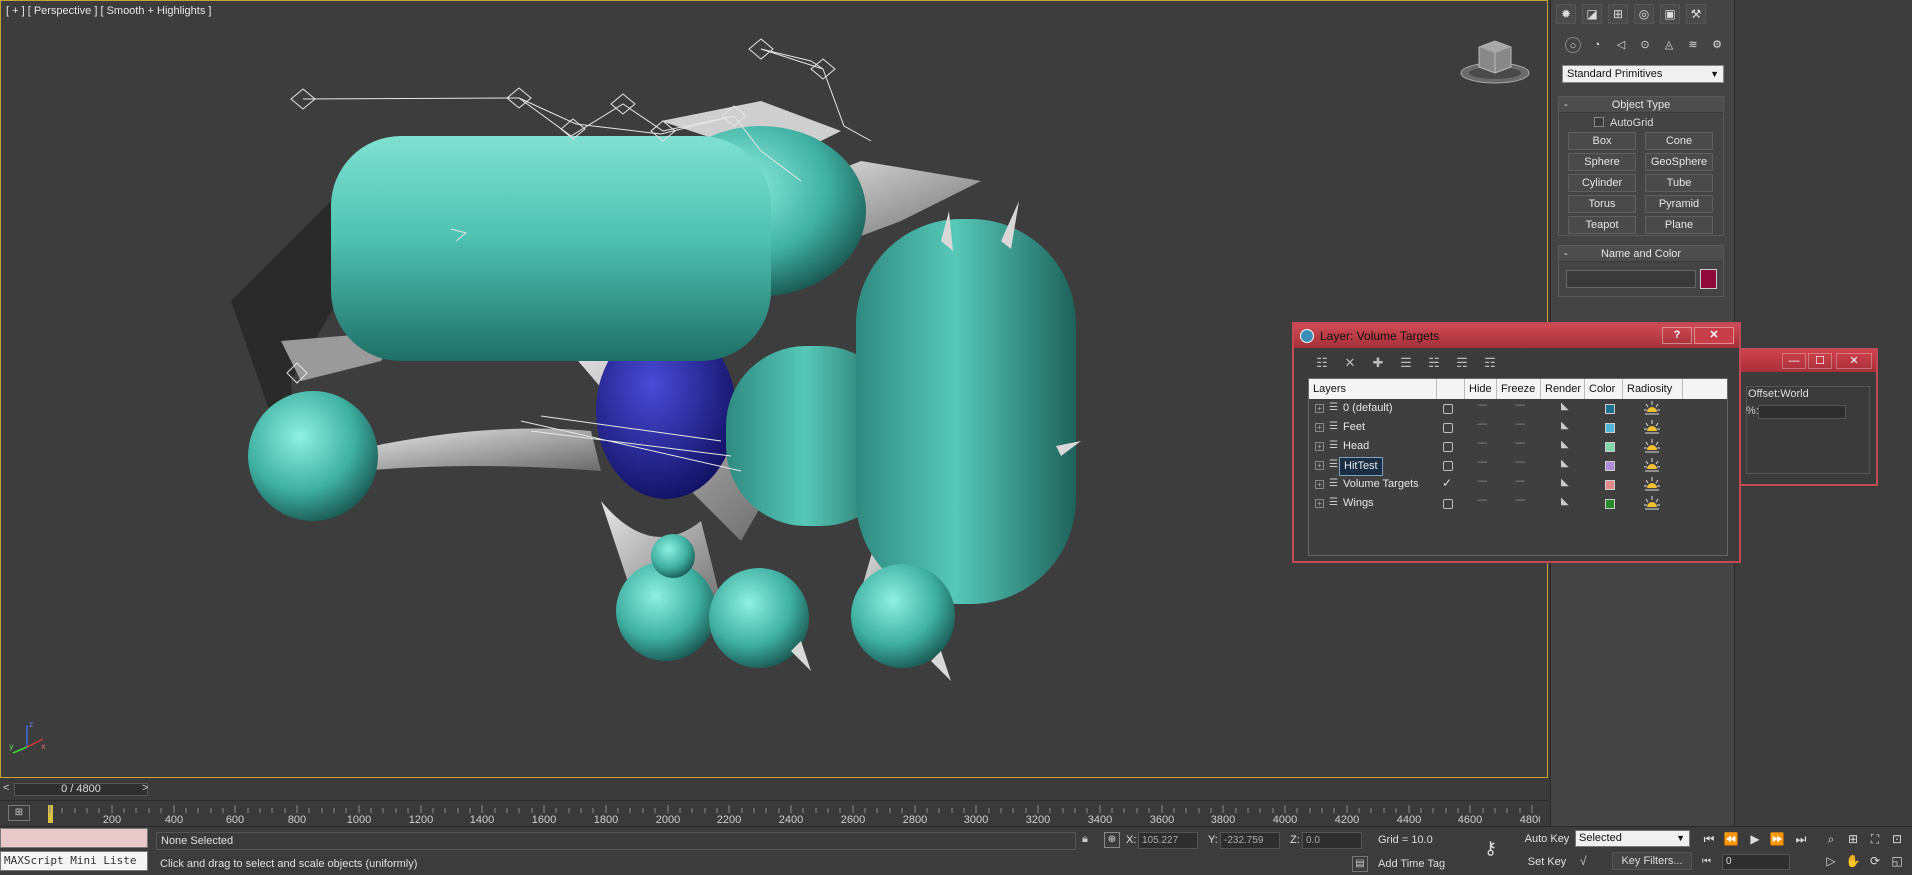  What do you see at coordinates (1623, 123) in the screenshot?
I see `autogrid-checkbox: AutoGrid` at bounding box center [1623, 123].